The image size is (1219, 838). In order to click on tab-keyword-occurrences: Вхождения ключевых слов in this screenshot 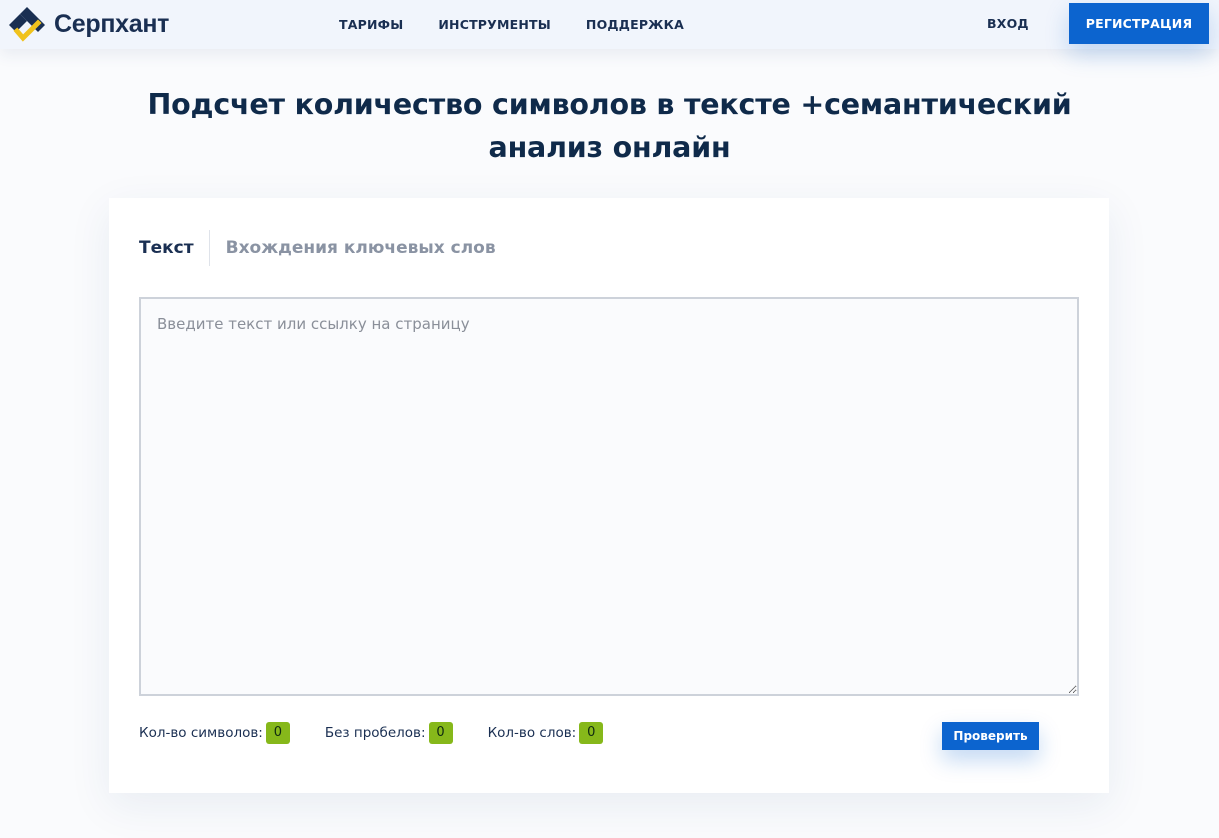, I will do `click(353, 248)`.